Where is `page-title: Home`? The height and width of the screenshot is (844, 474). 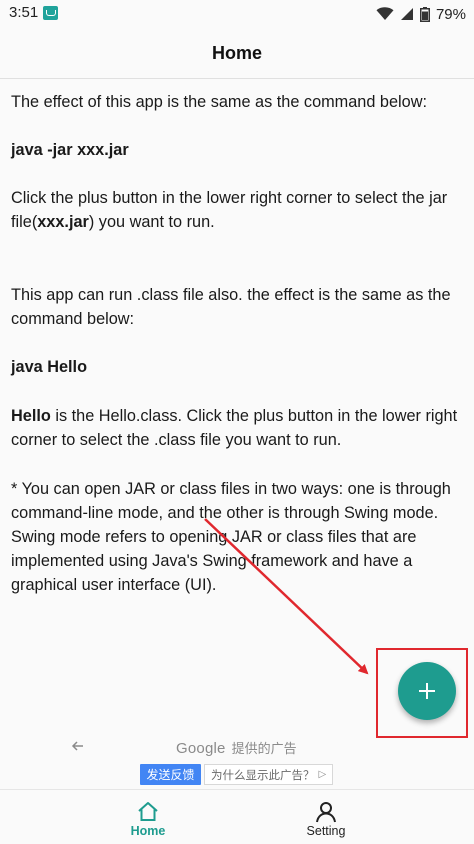 page-title: Home is located at coordinates (236, 52).